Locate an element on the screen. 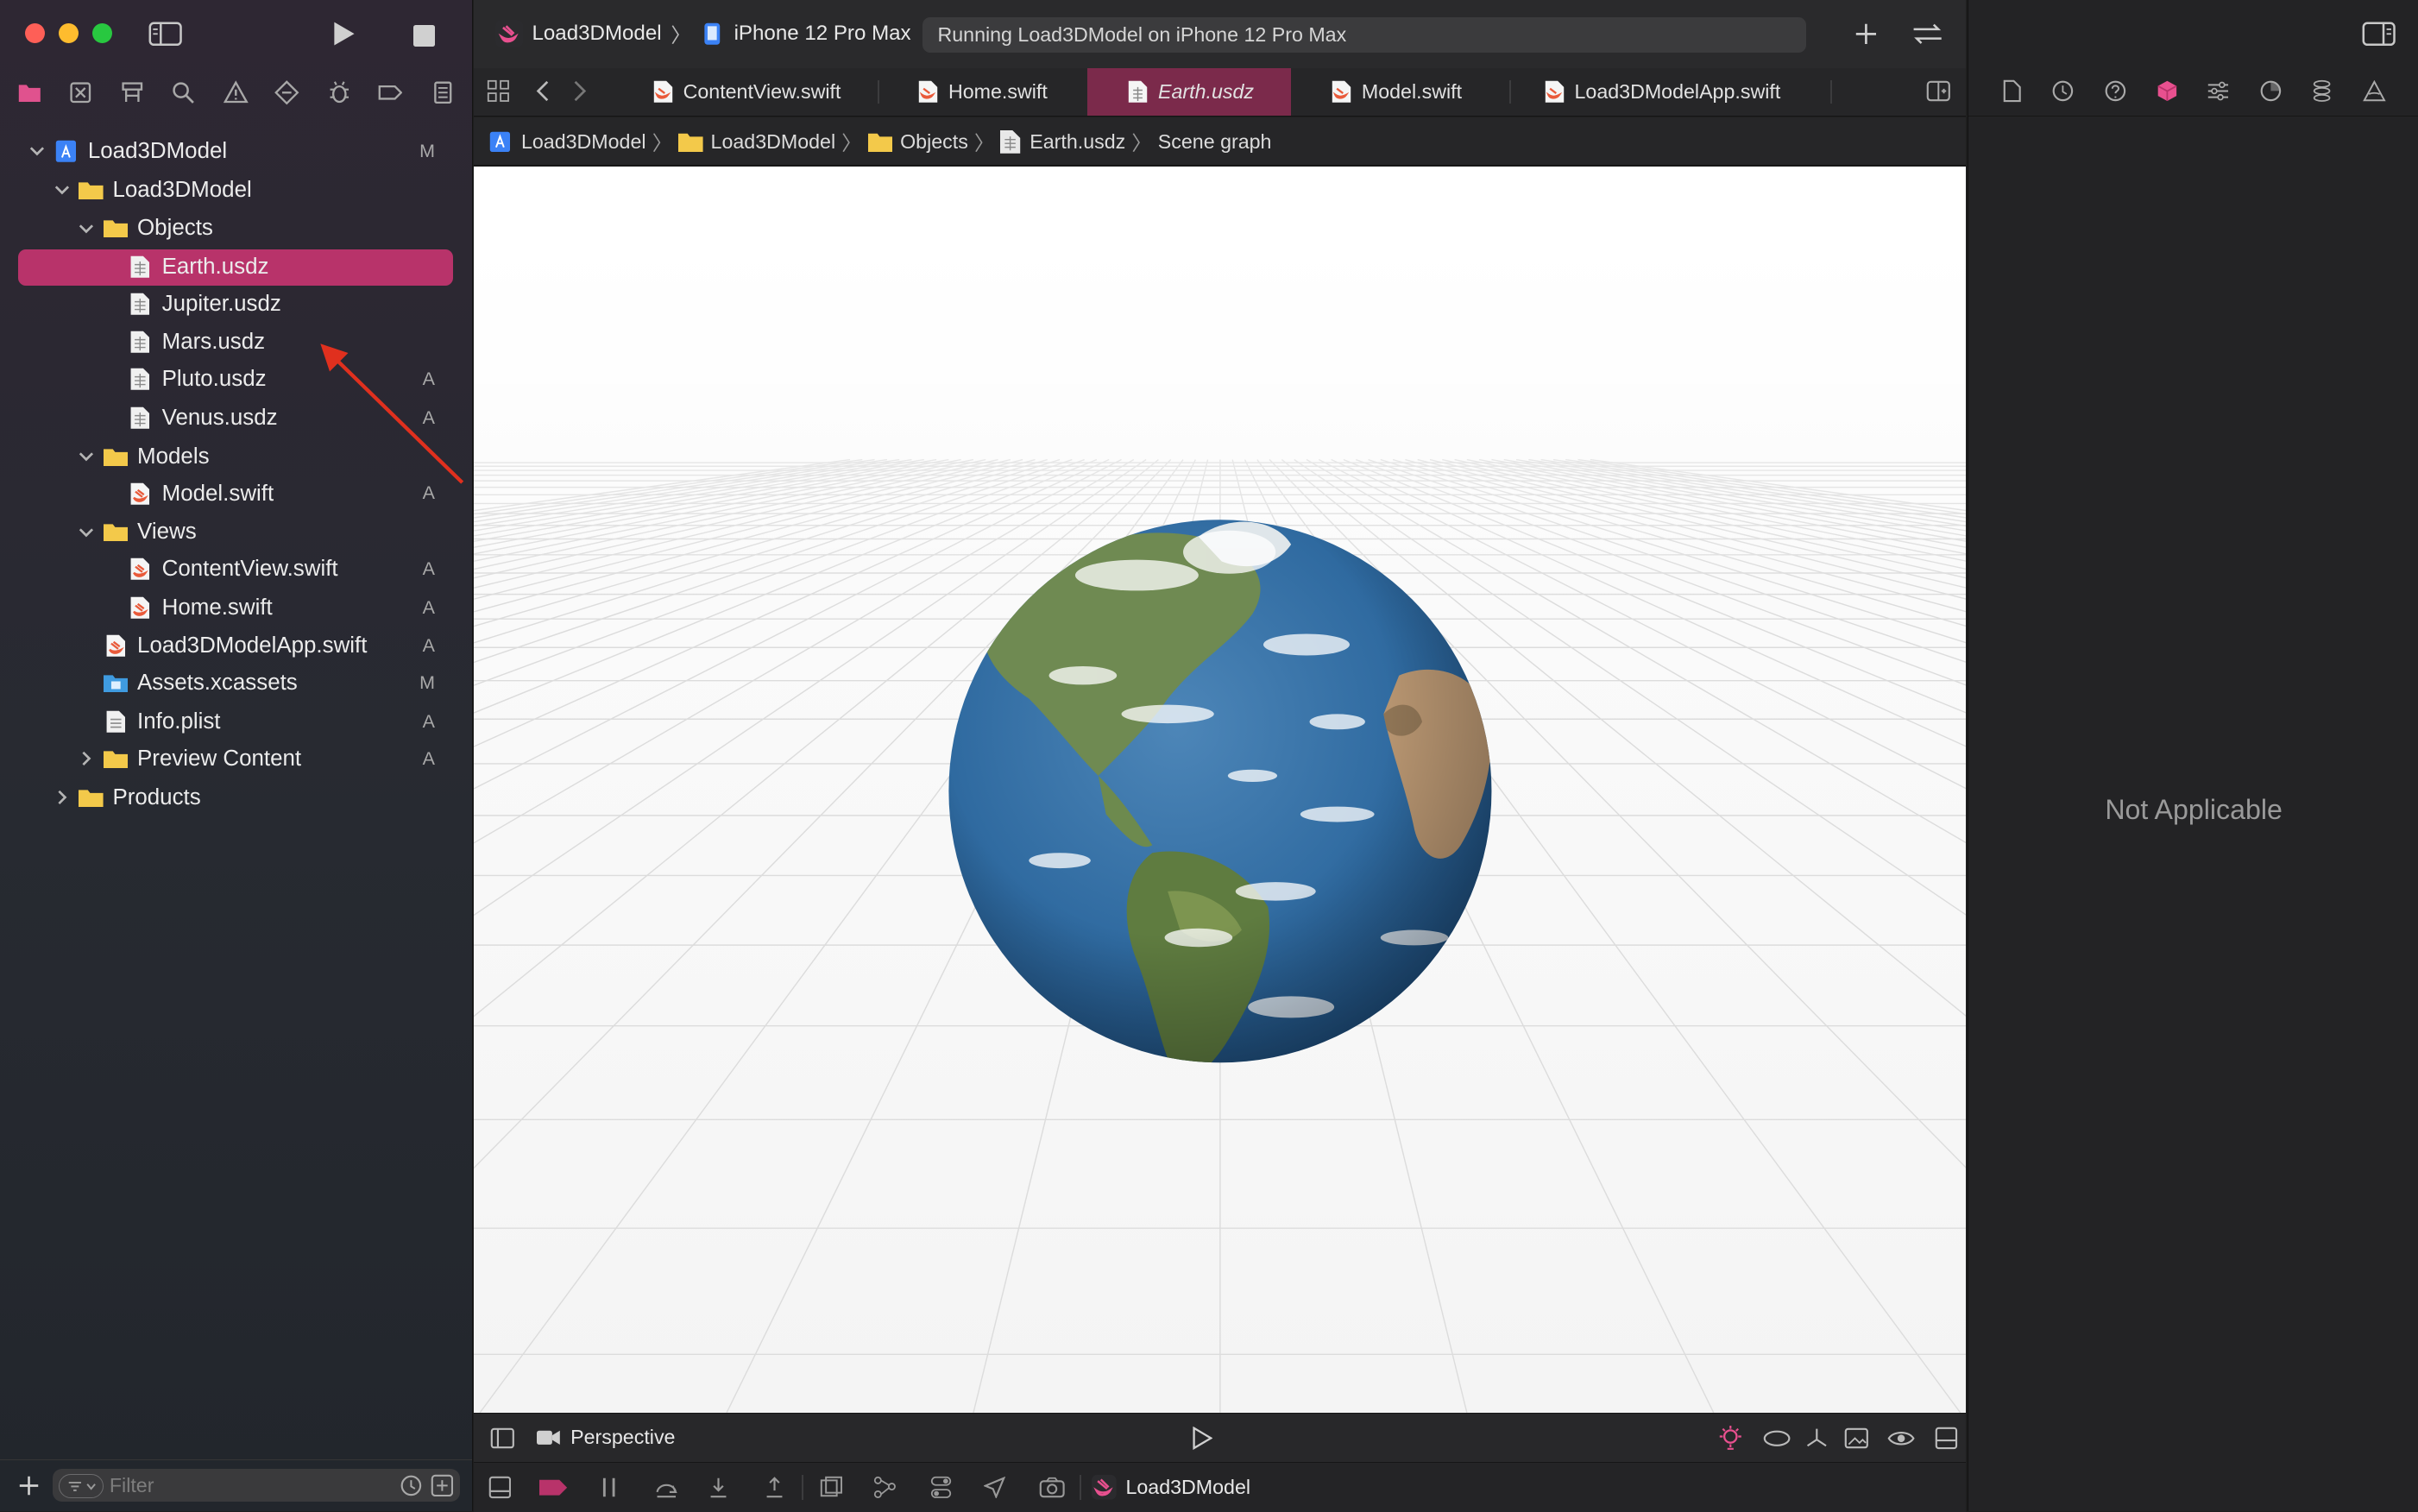 This screenshot has height=1512, width=2418. location-icon is located at coordinates (994, 1488).